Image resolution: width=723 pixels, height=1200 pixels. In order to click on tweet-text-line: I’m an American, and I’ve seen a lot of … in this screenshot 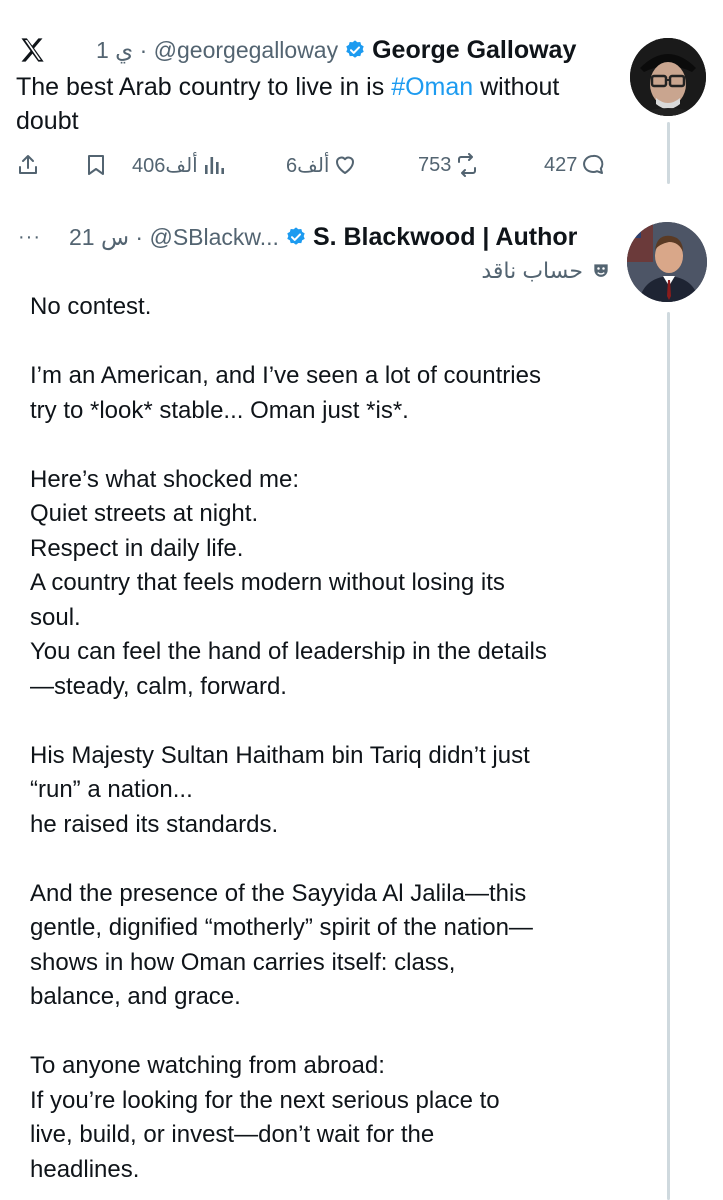, I will do `click(285, 375)`.